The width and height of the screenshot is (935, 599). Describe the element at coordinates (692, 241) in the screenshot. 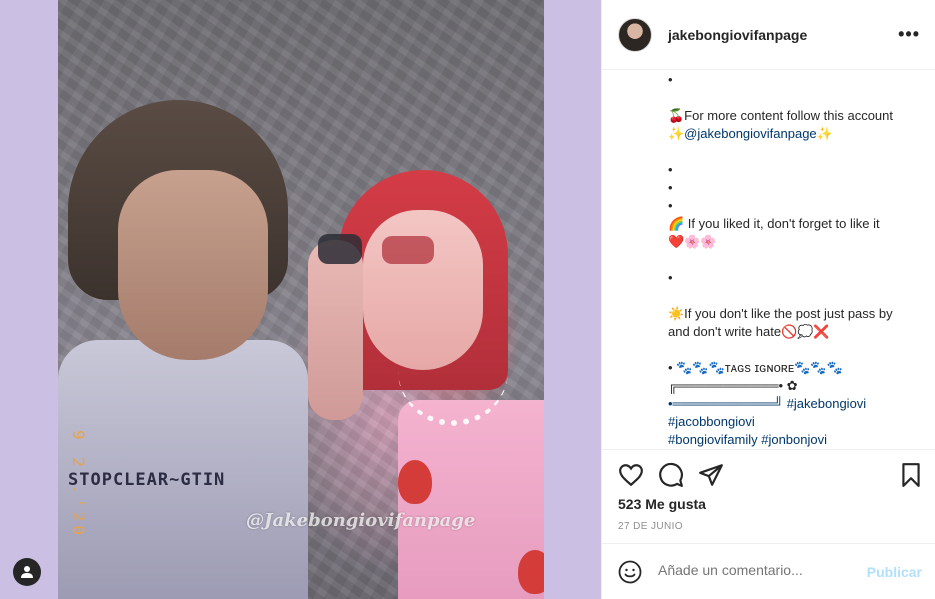

I see `caption-line: ❤️🌸🌸` at that location.